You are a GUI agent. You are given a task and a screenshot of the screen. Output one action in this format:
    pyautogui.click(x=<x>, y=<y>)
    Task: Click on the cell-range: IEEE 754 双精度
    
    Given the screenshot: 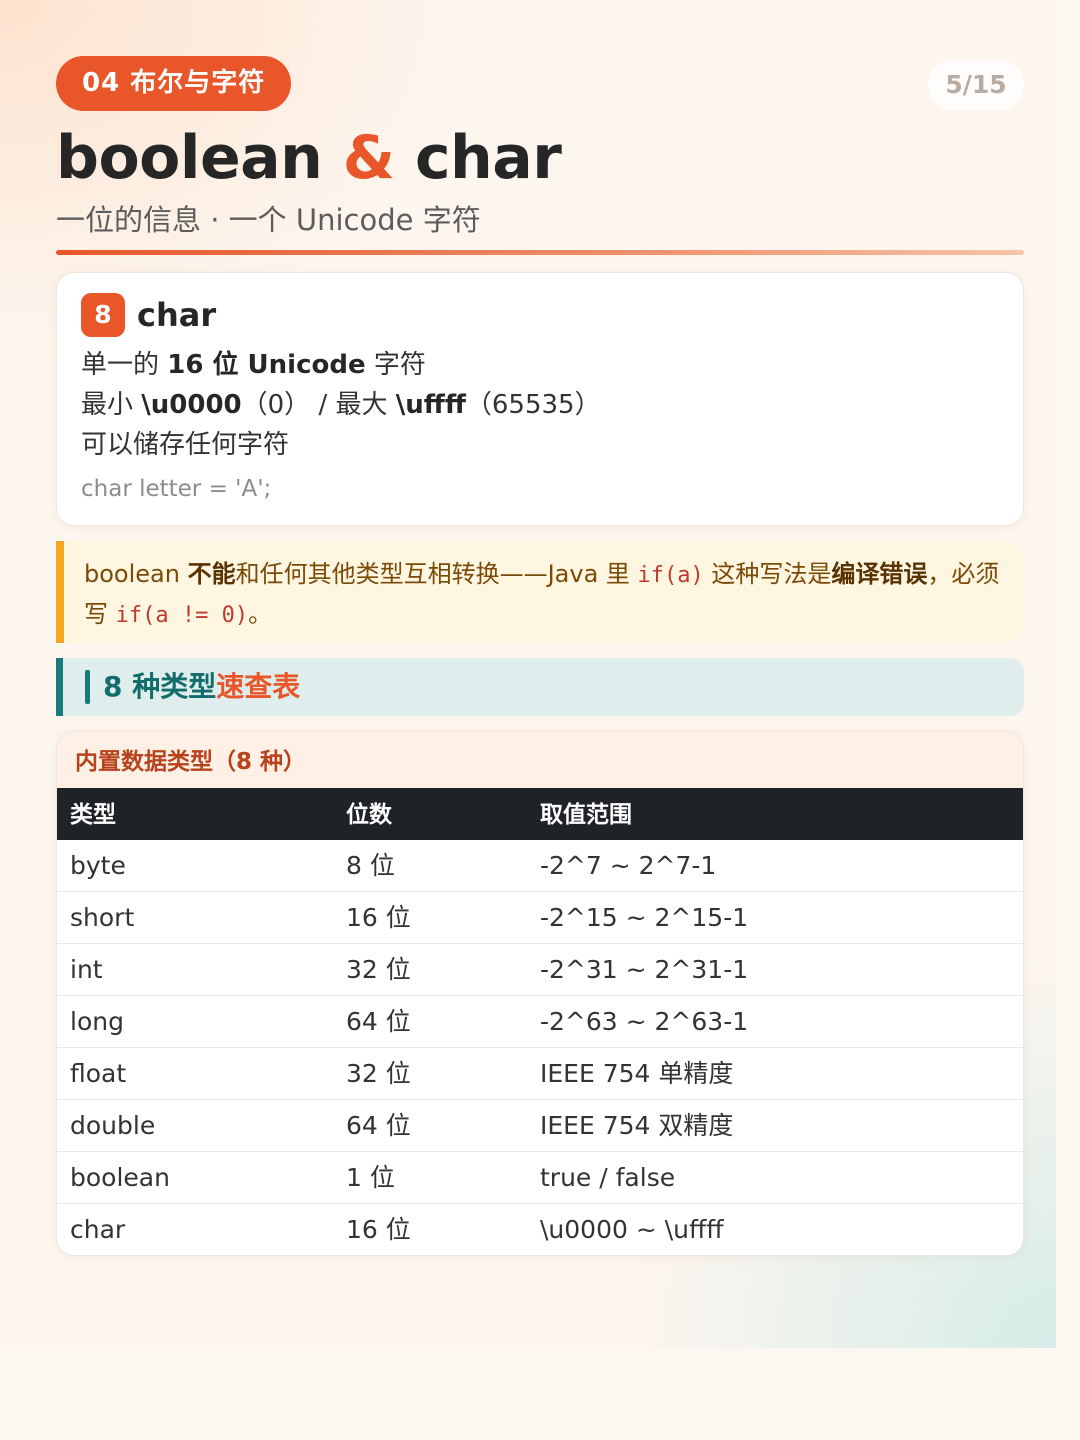 What is the action you would take?
    pyautogui.click(x=637, y=1125)
    